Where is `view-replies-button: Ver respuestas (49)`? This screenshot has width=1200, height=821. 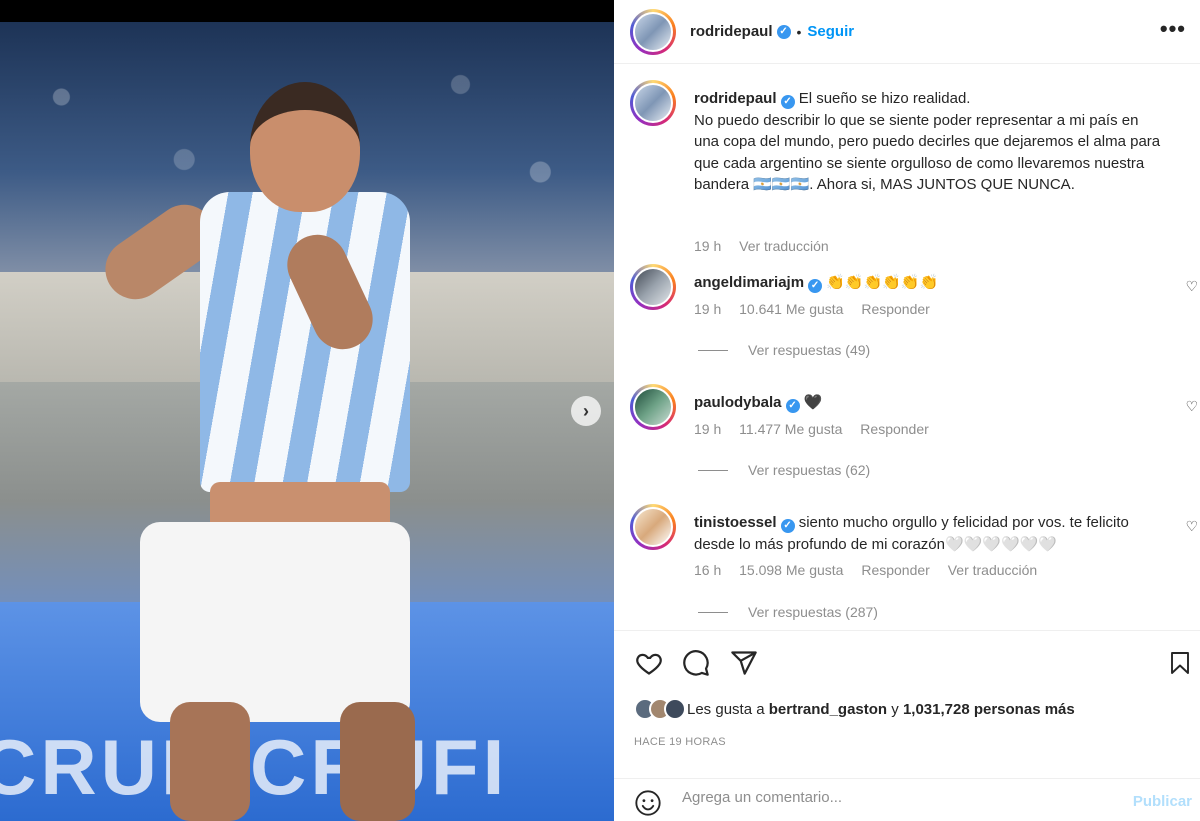
view-replies-button: Ver respuestas (49) is located at coordinates (784, 350).